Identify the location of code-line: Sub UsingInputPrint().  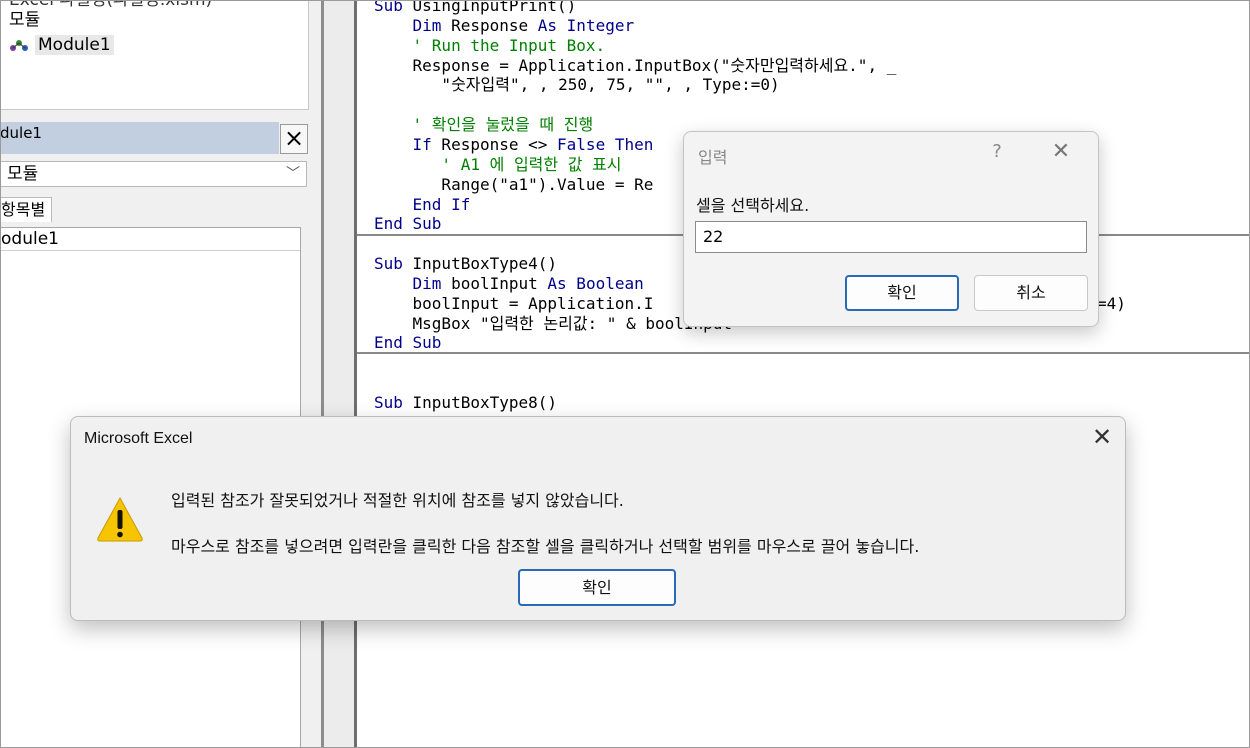
(475, 8).